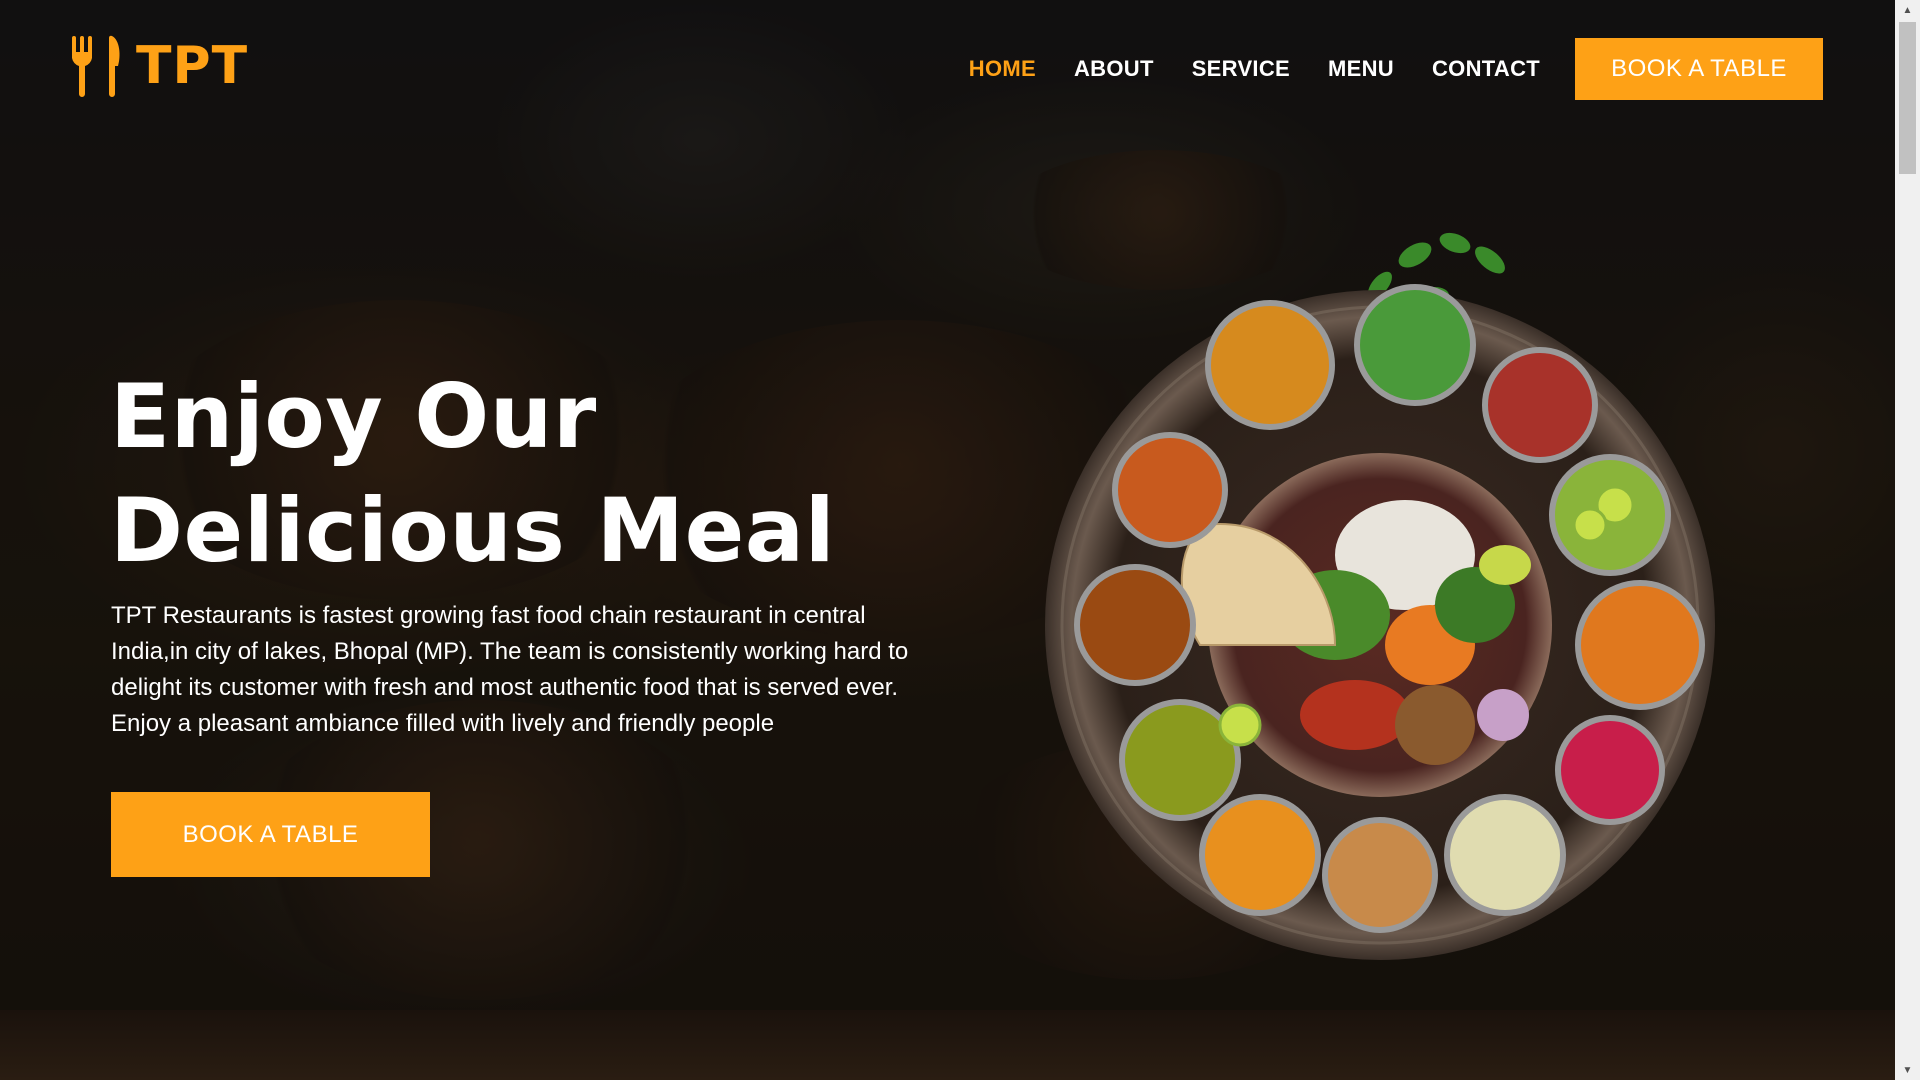 Image resolution: width=1920 pixels, height=1080 pixels. I want to click on scroll-down-arrow-icon: ▼, so click(1907, 1070).